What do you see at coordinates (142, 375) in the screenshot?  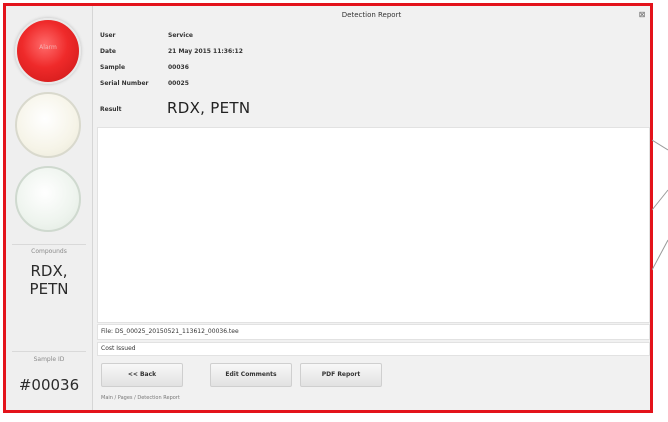 I see `back-button: << Back` at bounding box center [142, 375].